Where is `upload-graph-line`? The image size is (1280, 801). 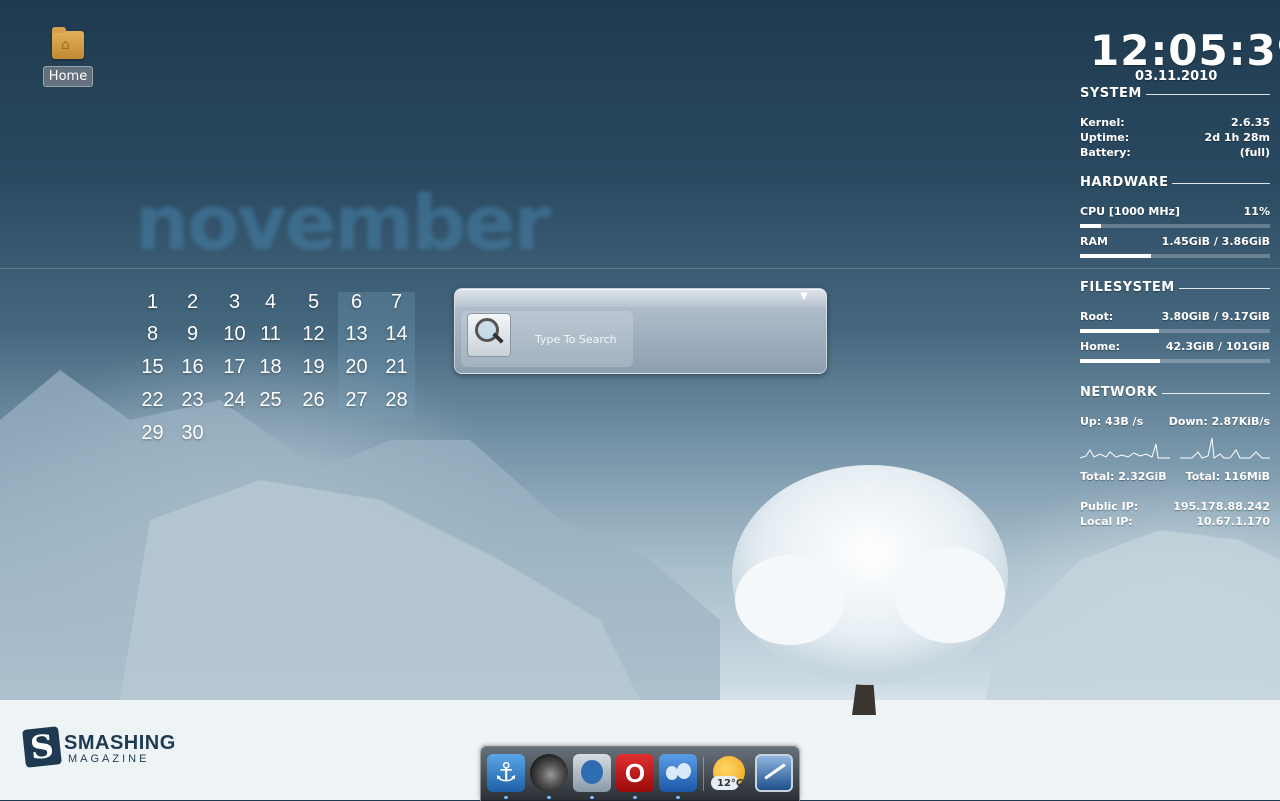 upload-graph-line is located at coordinates (1125, 451).